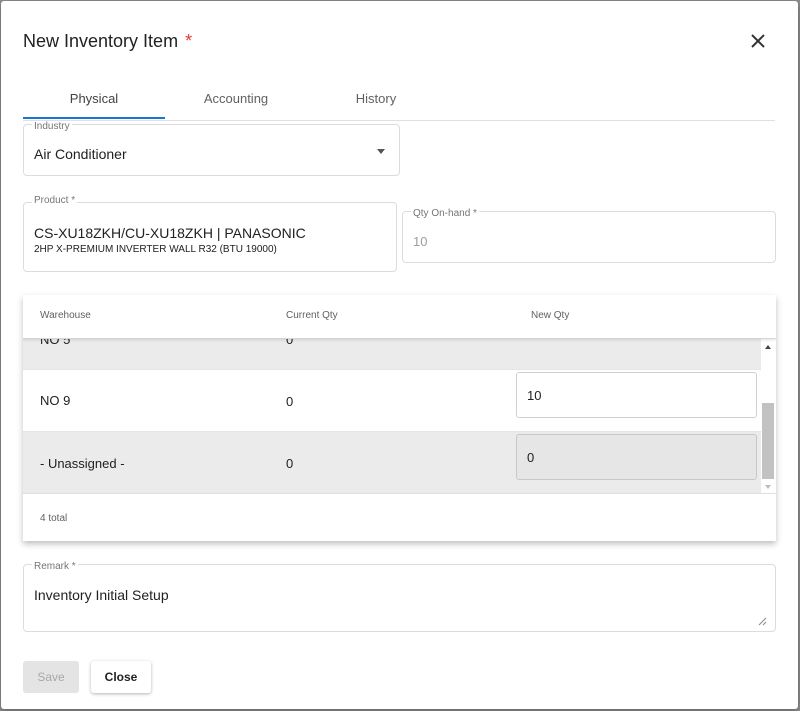 This screenshot has width=800, height=711. Describe the element at coordinates (589, 235) in the screenshot. I see `qty-onhand-field: Qty On-hand * 10` at that location.